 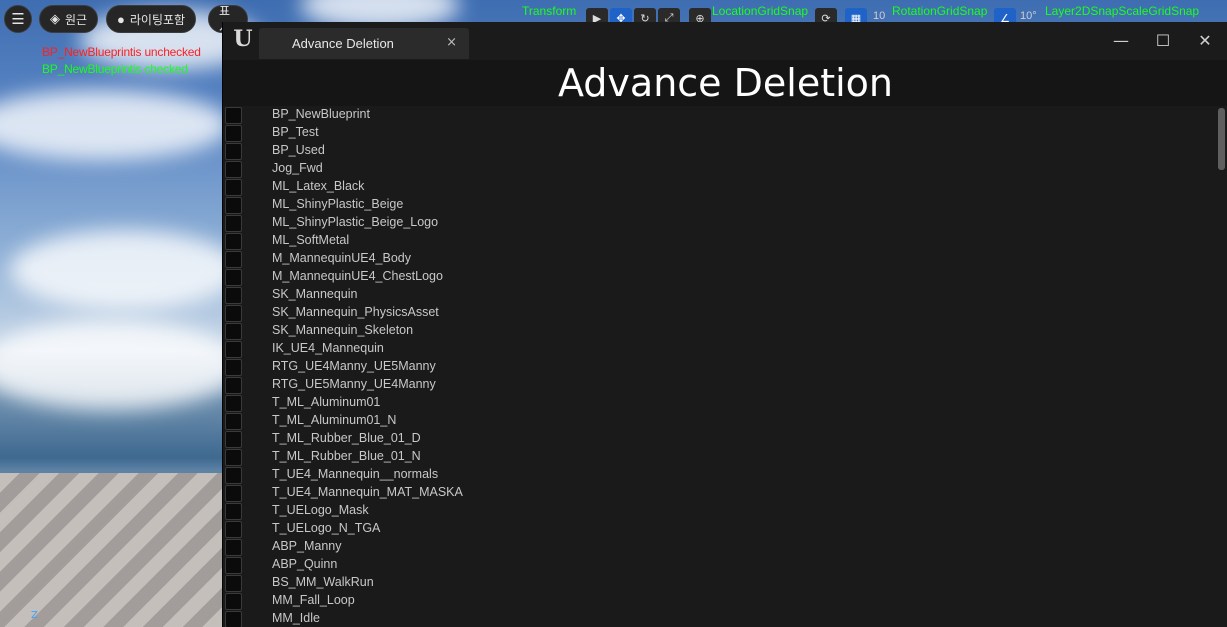 What do you see at coordinates (326, 528) in the screenshot?
I see `asset-name: T_UELogo_N_TGA` at bounding box center [326, 528].